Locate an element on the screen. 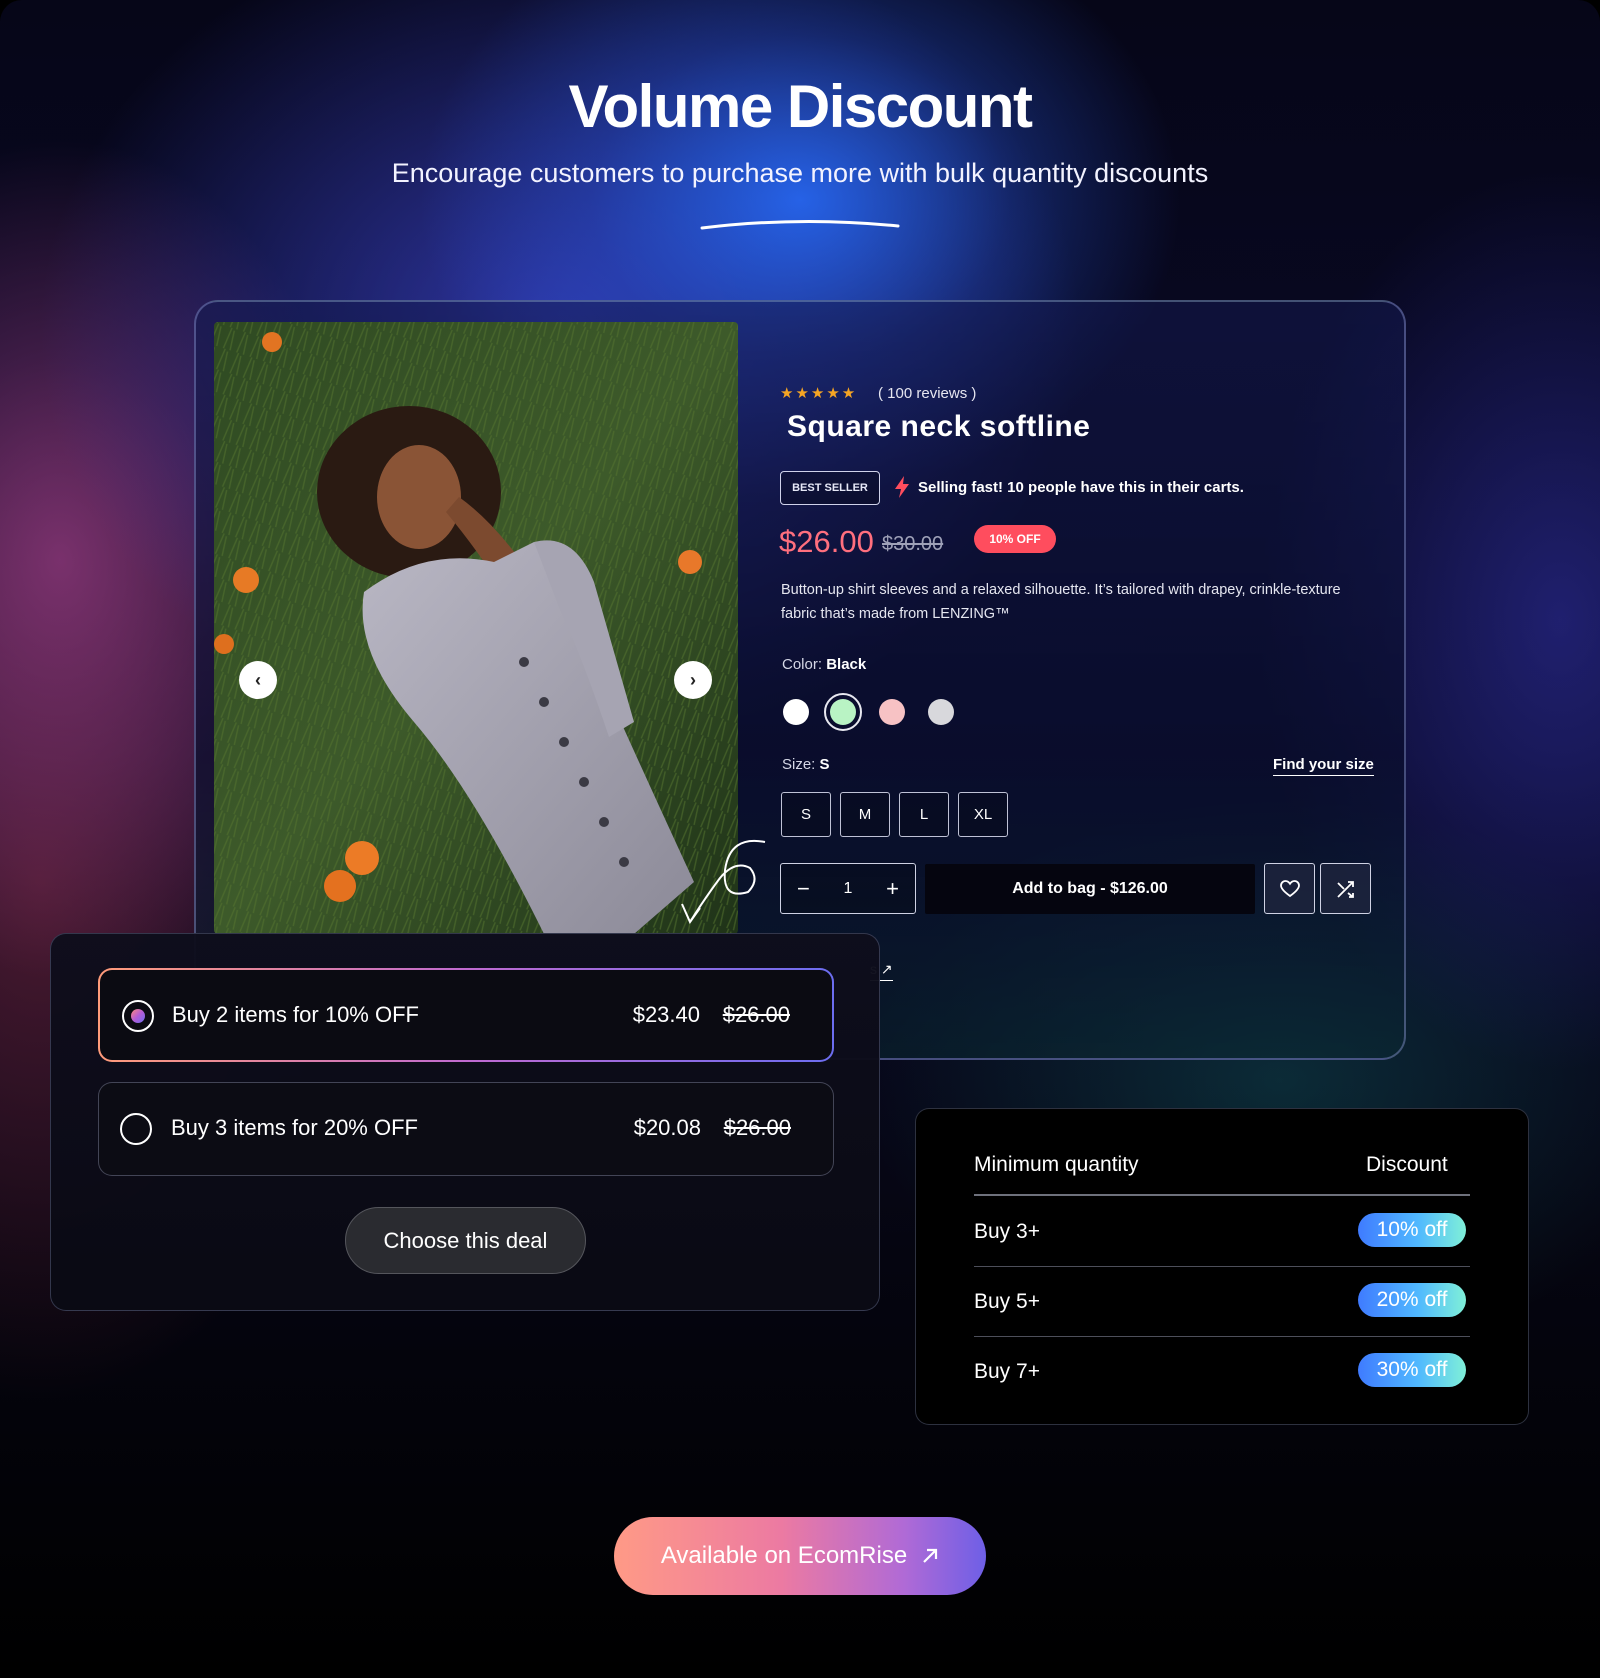  heart-icon is located at coordinates (1289, 888).